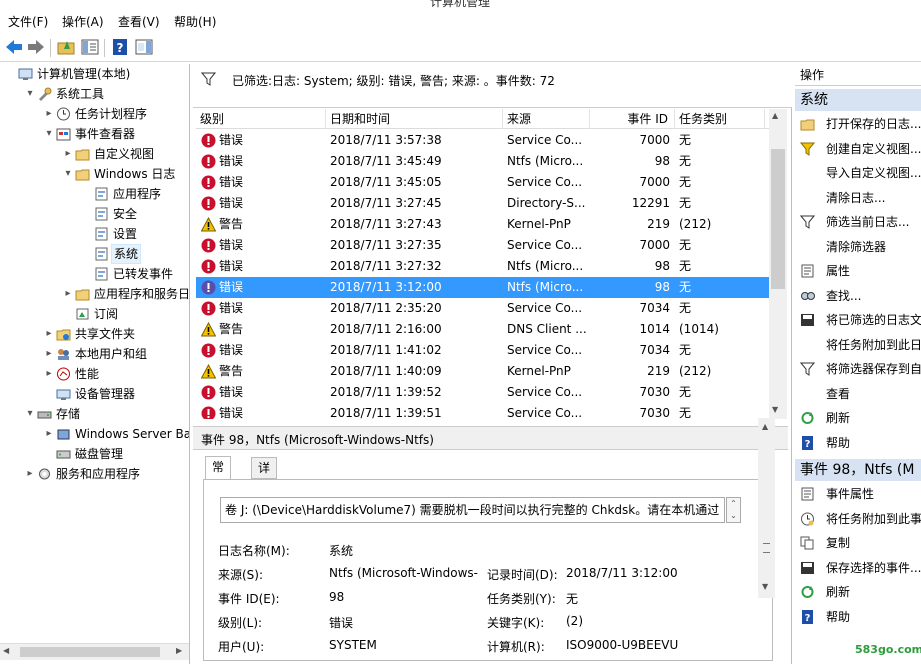 The width and height of the screenshot is (921, 665). Describe the element at coordinates (858, 271) in the screenshot. I see `action-item: 属性` at that location.